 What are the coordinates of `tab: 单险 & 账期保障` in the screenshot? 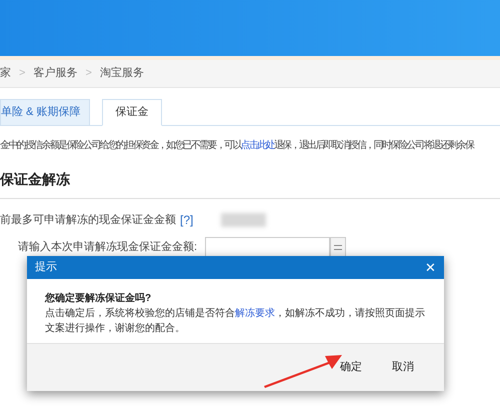 It's located at (45, 112).